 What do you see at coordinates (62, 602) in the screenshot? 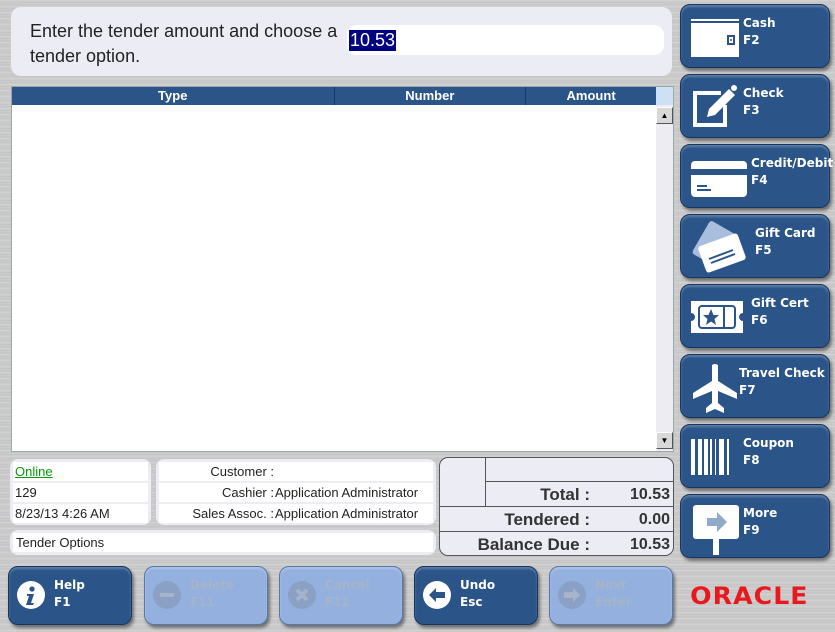
I see `help-key: F1` at bounding box center [62, 602].